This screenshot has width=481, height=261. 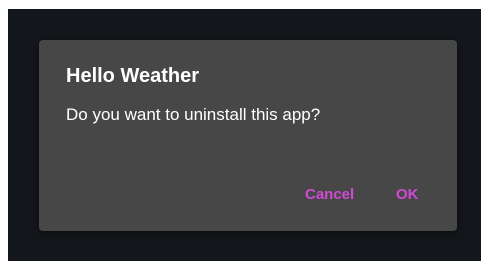 What do you see at coordinates (407, 194) in the screenshot?
I see `ok-button: OK` at bounding box center [407, 194].